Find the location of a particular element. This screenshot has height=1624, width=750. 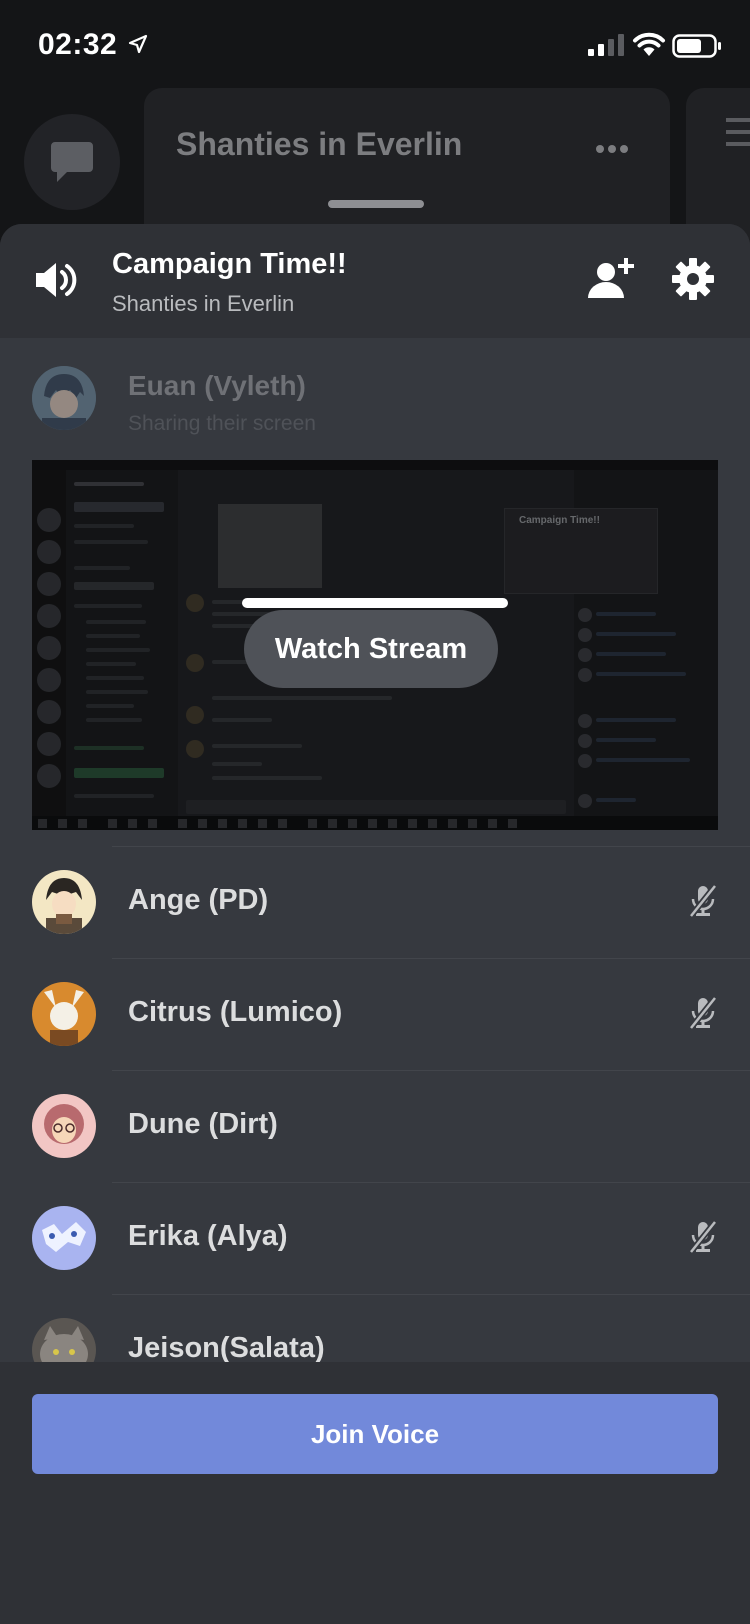

location-arrow-icon is located at coordinates (138, 44).